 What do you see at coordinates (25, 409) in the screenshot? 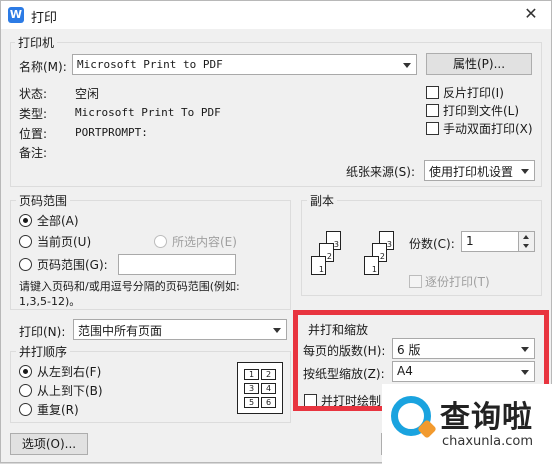
I see `order-repeat-radio` at bounding box center [25, 409].